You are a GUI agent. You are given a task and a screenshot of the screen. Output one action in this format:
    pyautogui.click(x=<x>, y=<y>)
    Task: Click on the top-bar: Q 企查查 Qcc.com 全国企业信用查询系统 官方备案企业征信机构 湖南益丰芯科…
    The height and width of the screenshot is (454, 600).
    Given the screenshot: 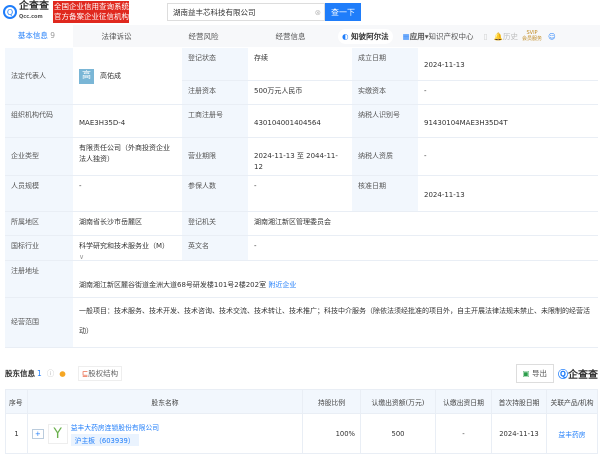 What is the action you would take?
    pyautogui.click(x=300, y=12)
    